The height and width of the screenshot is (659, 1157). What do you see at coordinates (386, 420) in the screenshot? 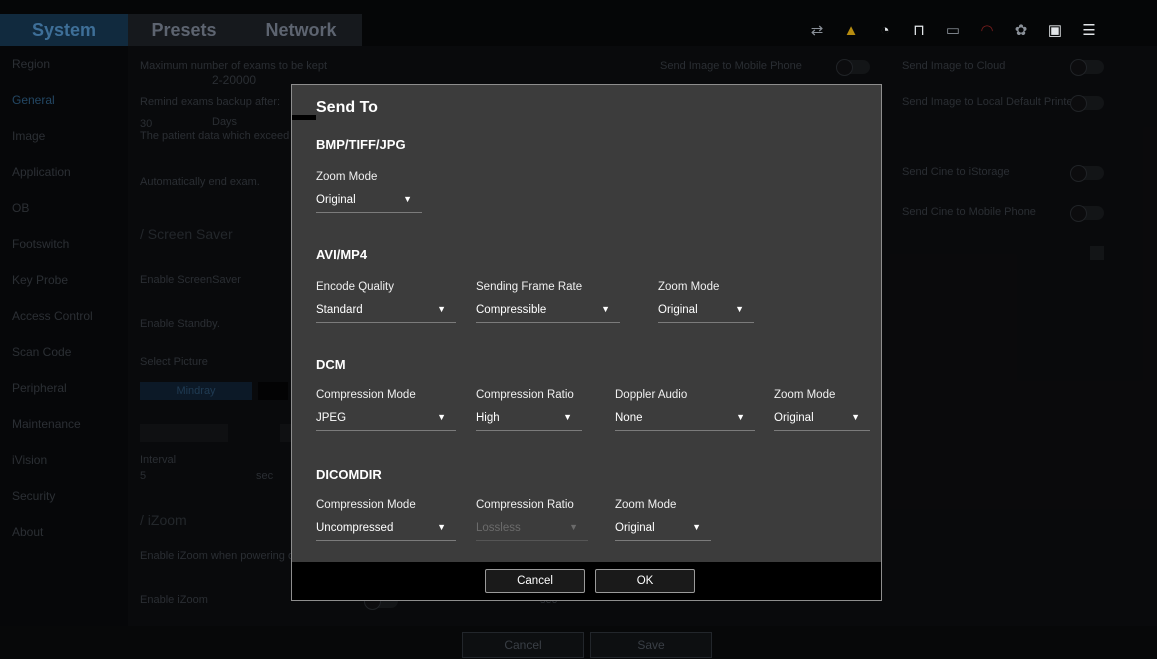
I see `dcm-compression-mode-select: JPEG ▼` at bounding box center [386, 420].